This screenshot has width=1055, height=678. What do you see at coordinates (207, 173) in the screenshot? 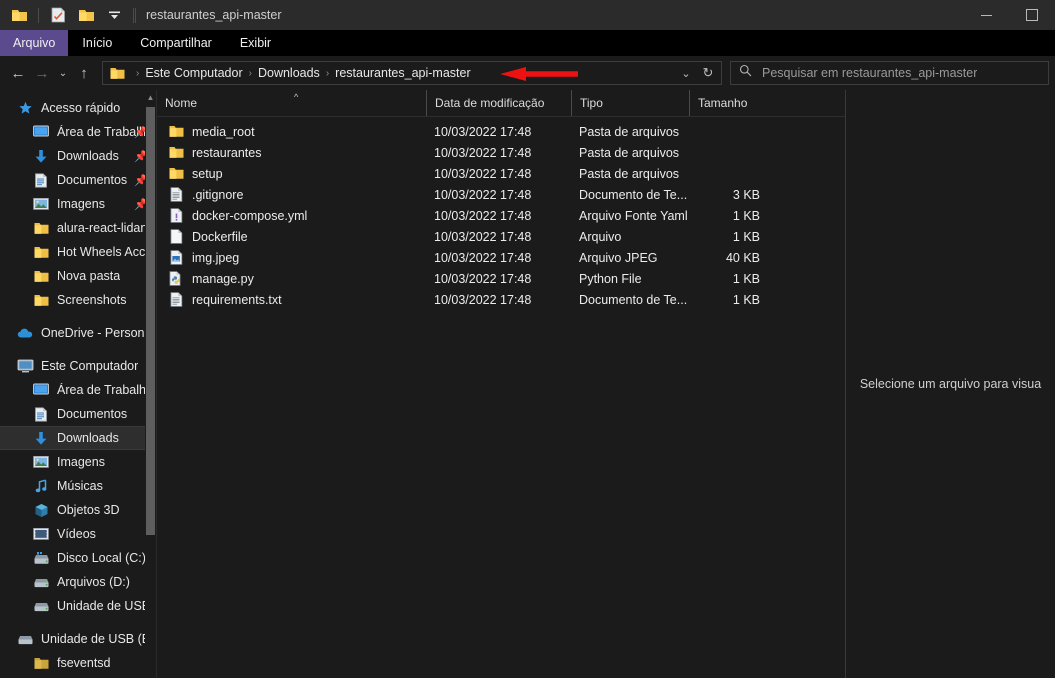
I see `file-name: setup` at bounding box center [207, 173].